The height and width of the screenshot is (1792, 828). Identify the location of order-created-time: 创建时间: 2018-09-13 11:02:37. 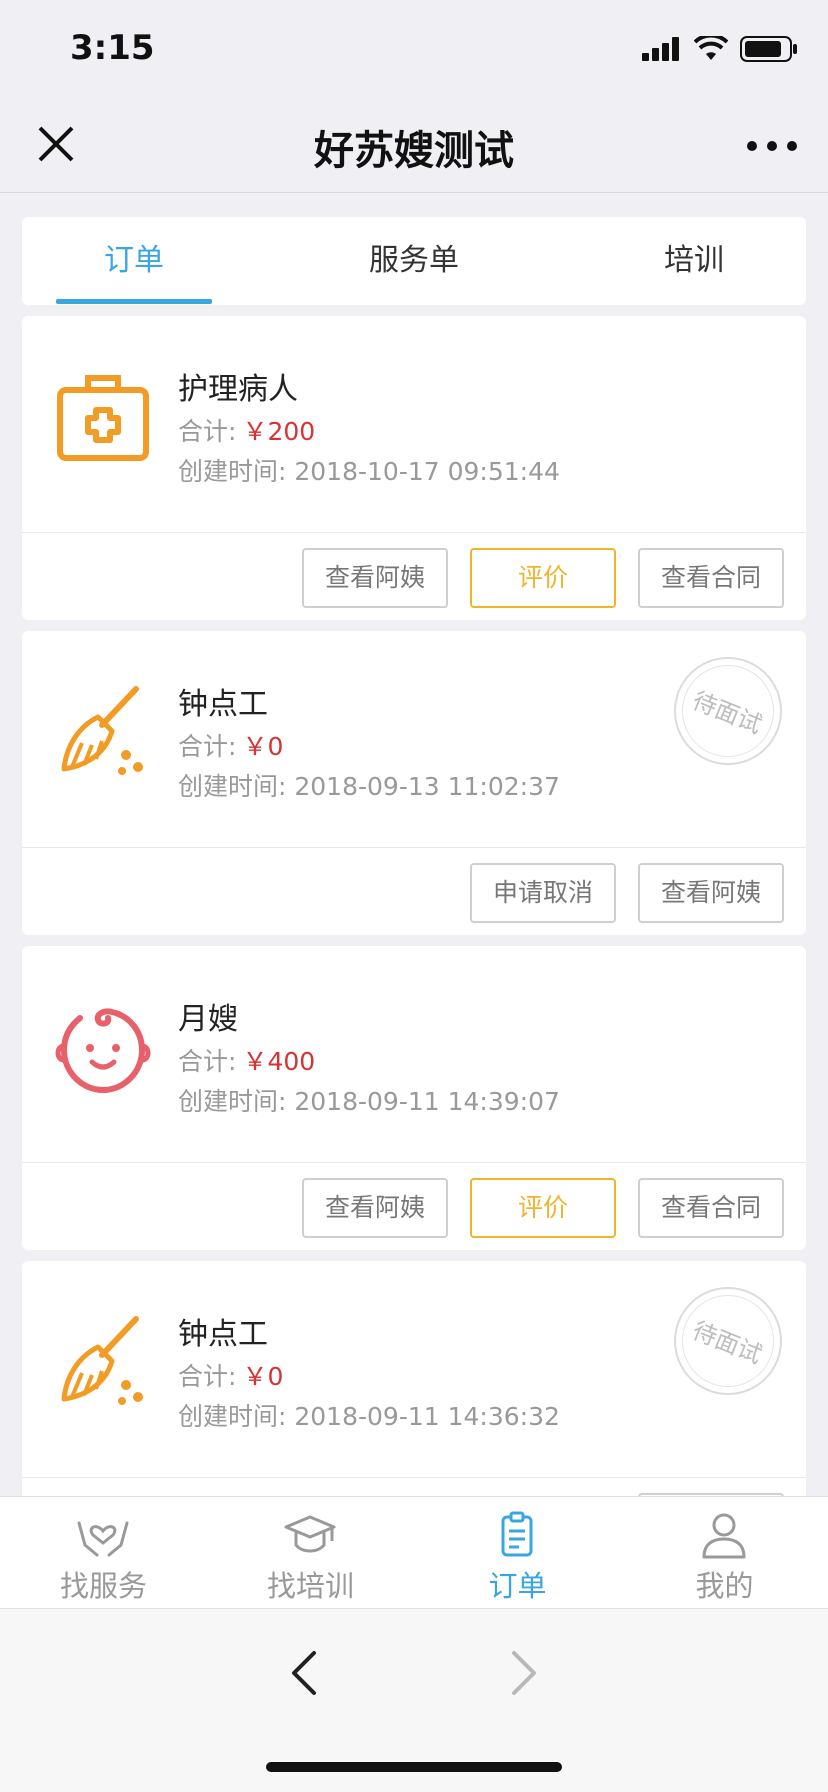
(369, 786).